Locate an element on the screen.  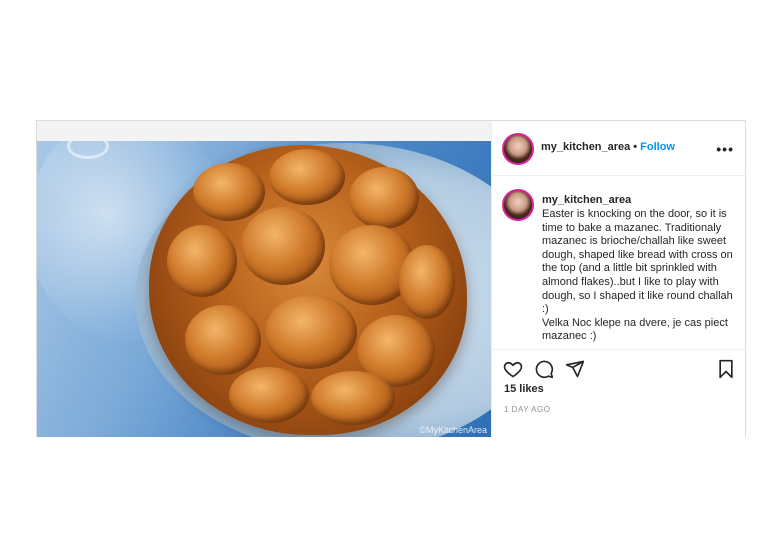
photo-top-strip is located at coordinates (264, 131).